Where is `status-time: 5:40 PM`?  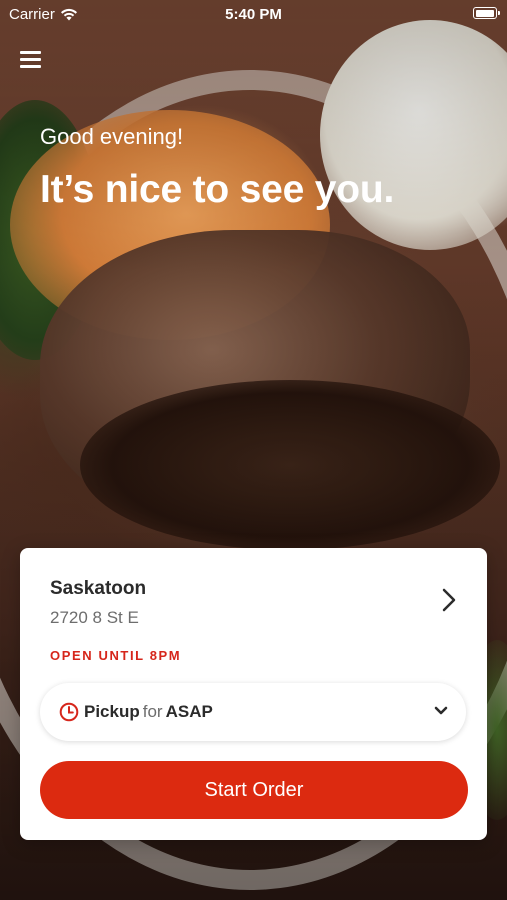 status-time: 5:40 PM is located at coordinates (253, 14).